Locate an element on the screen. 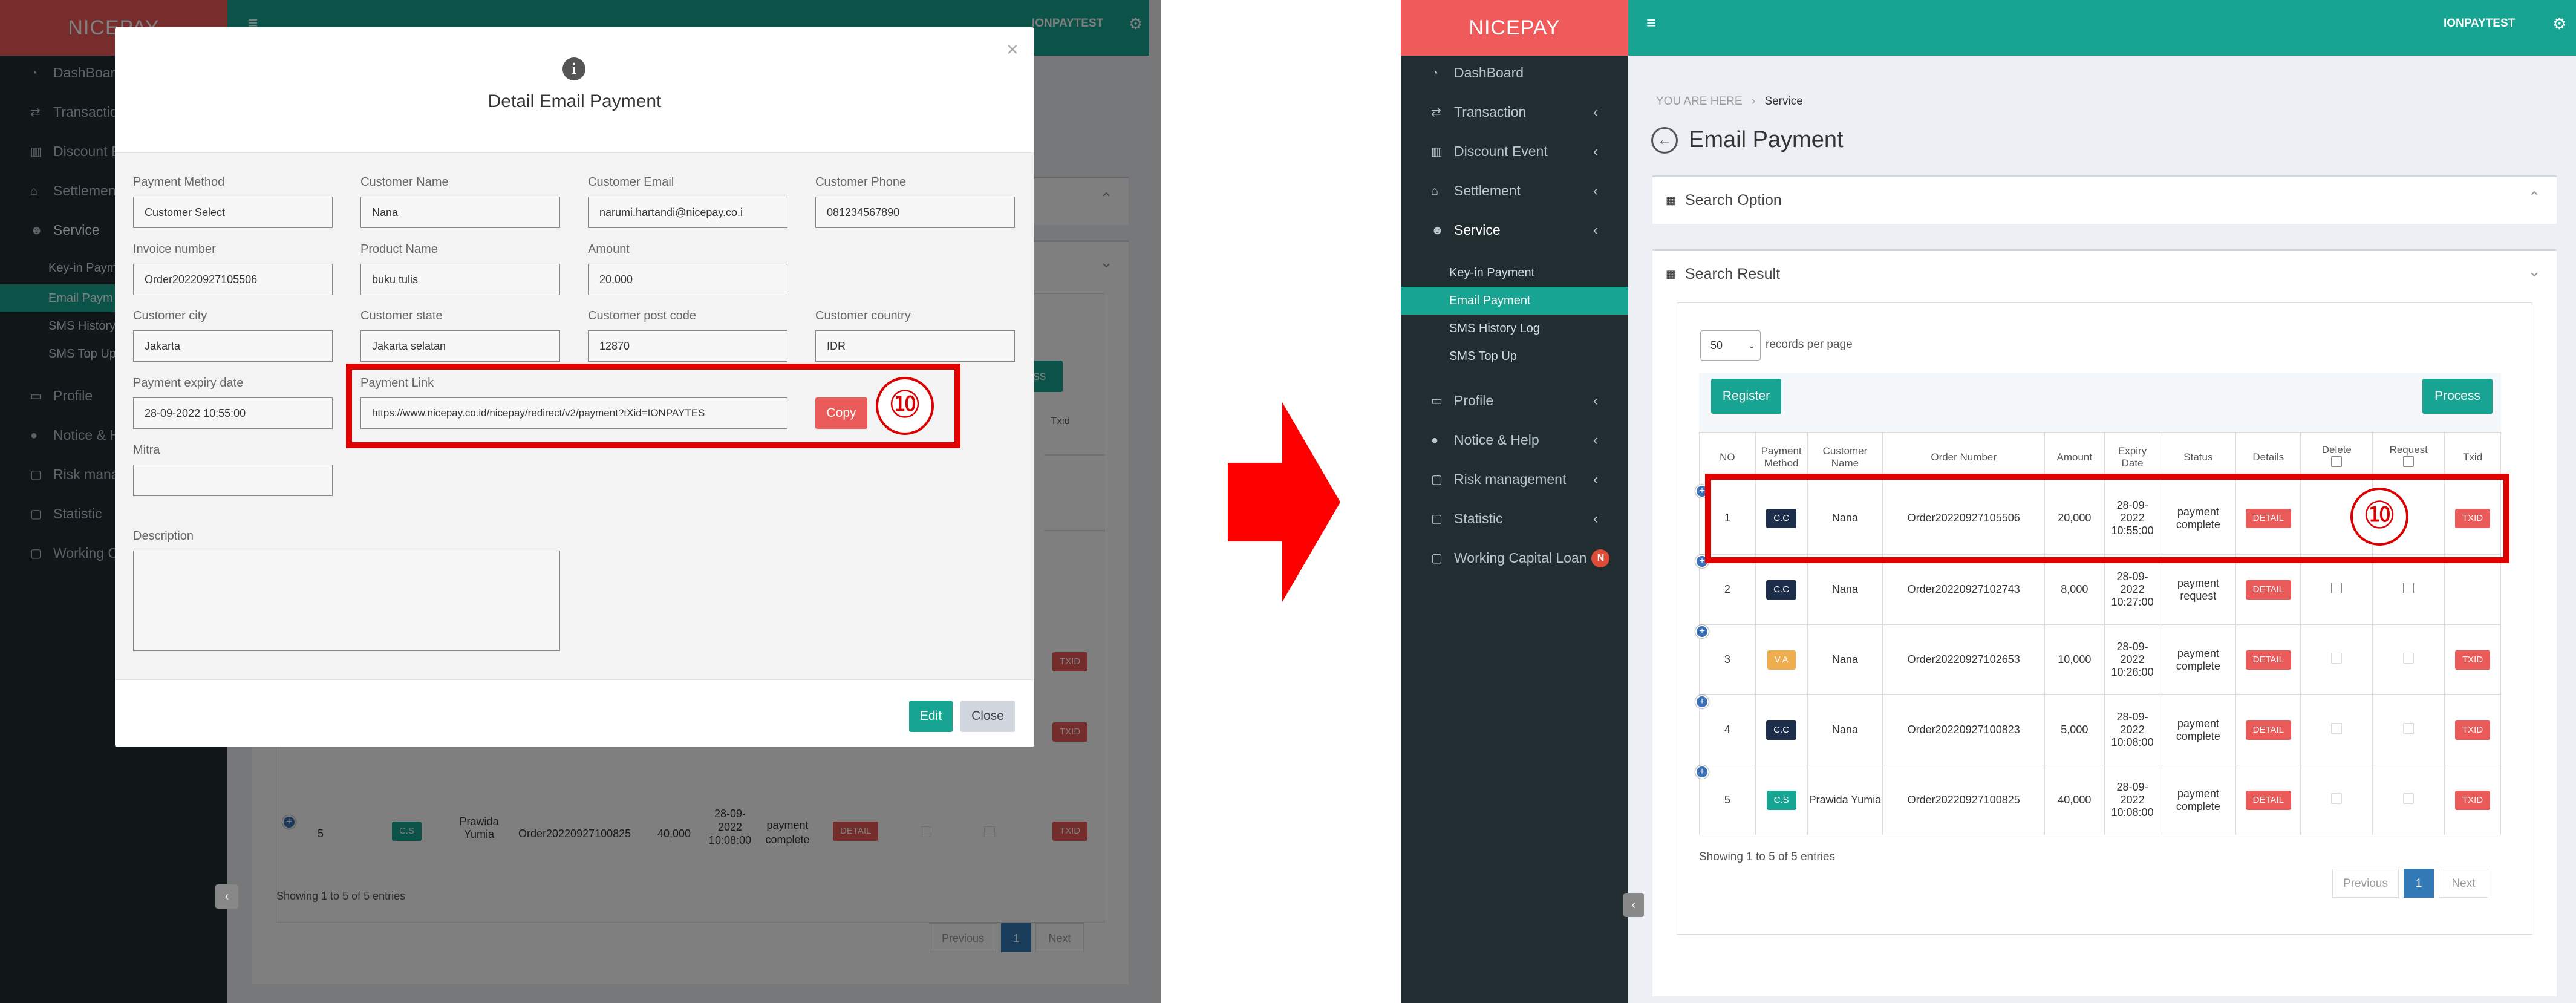  previous-button: Previous is located at coordinates (2365, 884).